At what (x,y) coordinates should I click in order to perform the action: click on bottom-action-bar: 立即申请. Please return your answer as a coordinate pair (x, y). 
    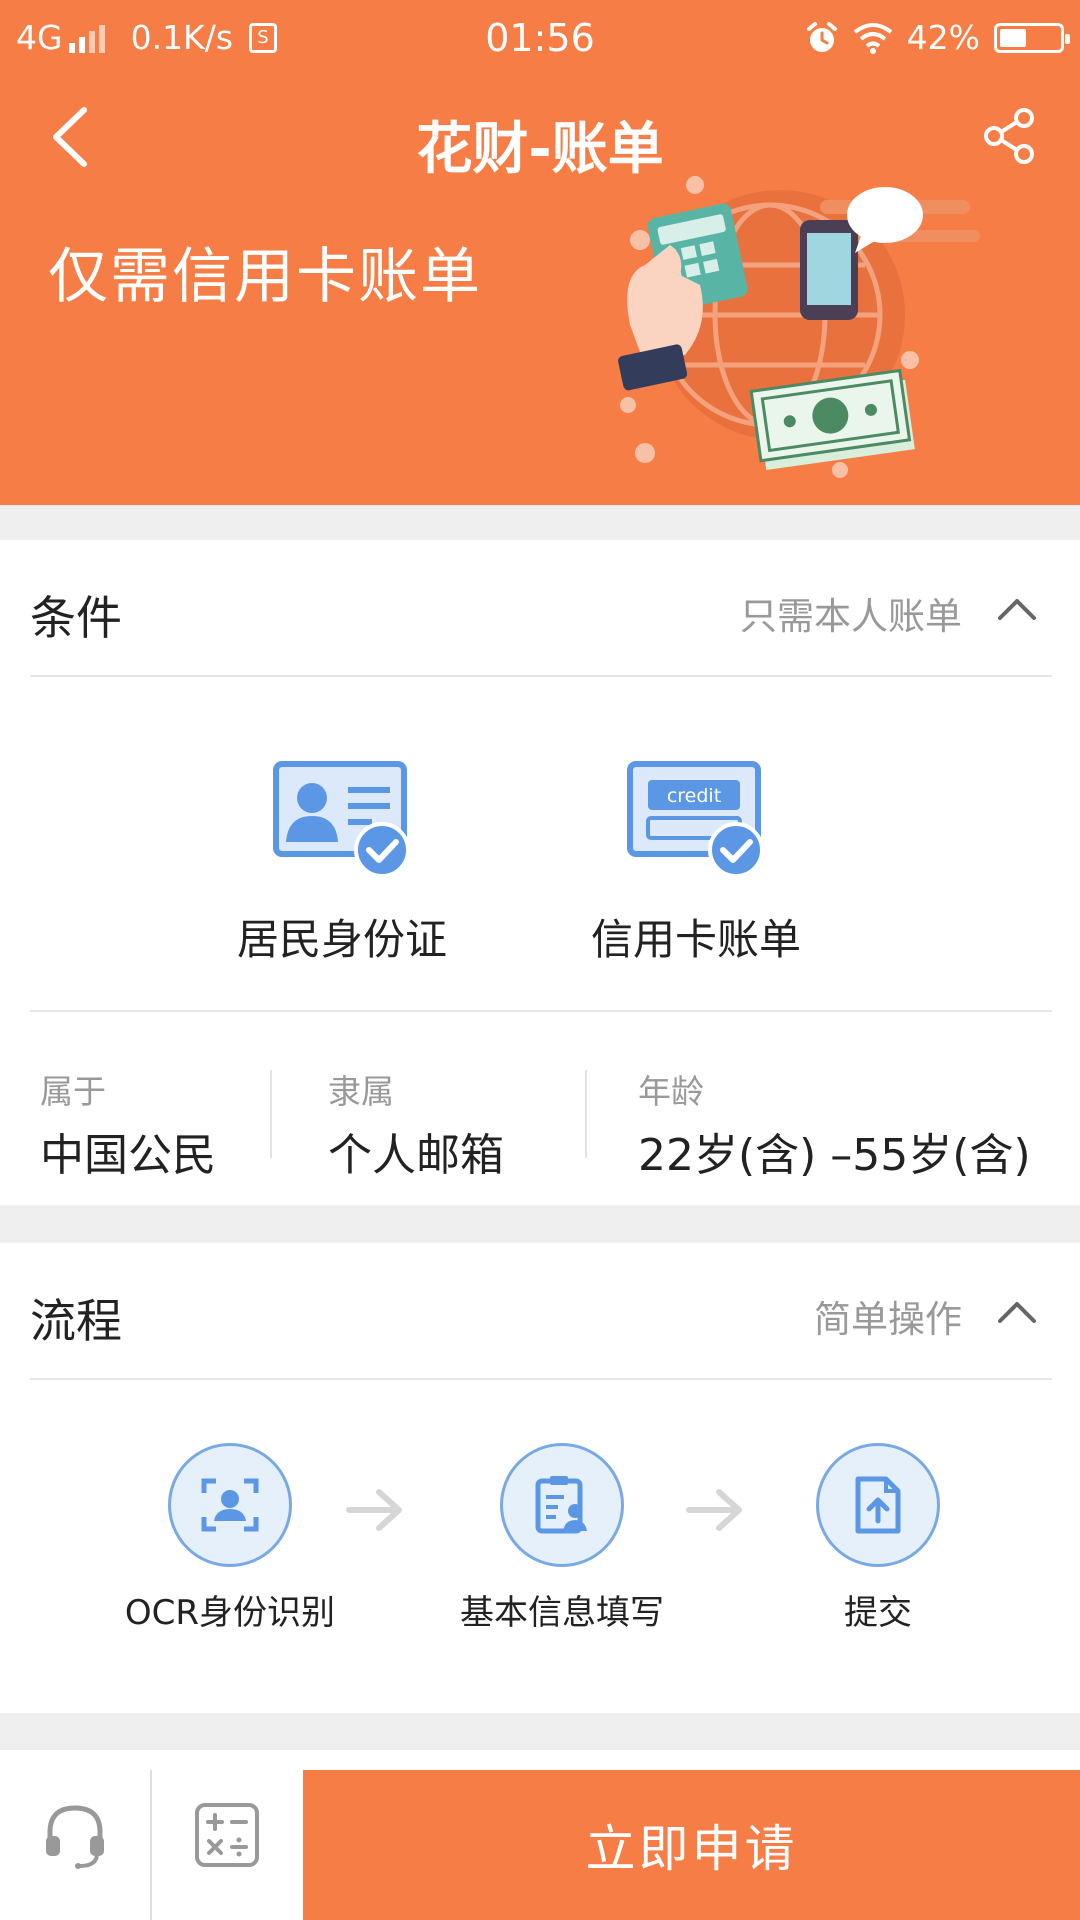
    Looking at the image, I should click on (540, 1835).